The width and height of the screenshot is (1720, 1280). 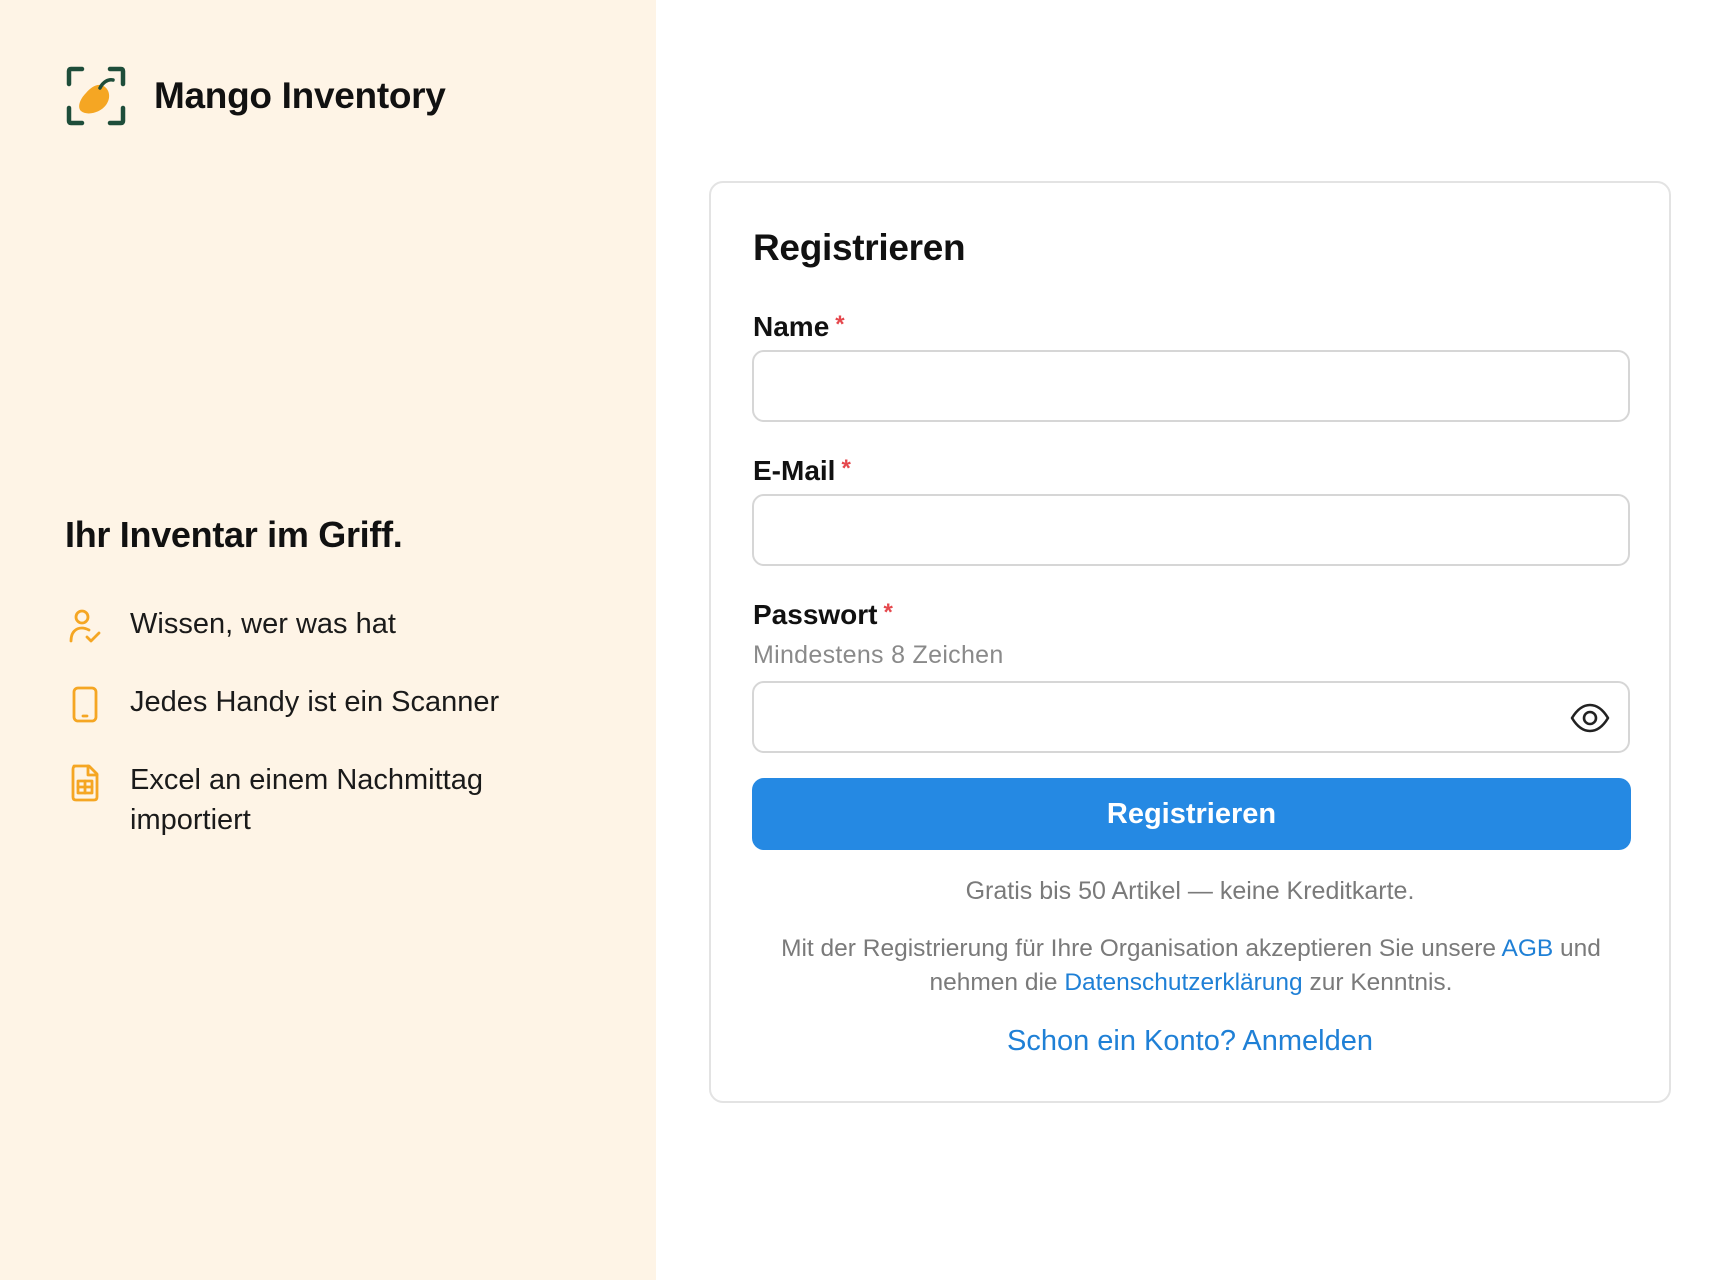 What do you see at coordinates (815, 614) in the screenshot?
I see `password-label-text: Passwort` at bounding box center [815, 614].